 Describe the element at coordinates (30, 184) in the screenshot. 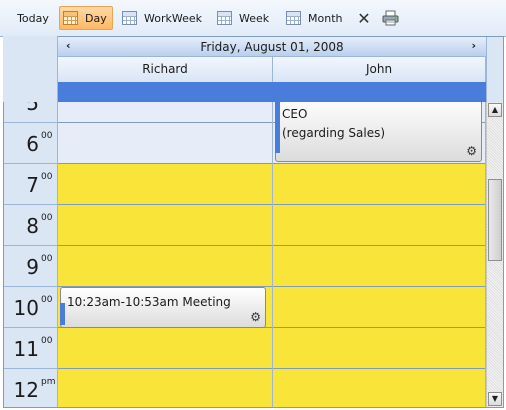

I see `hour-label: 7 00` at that location.